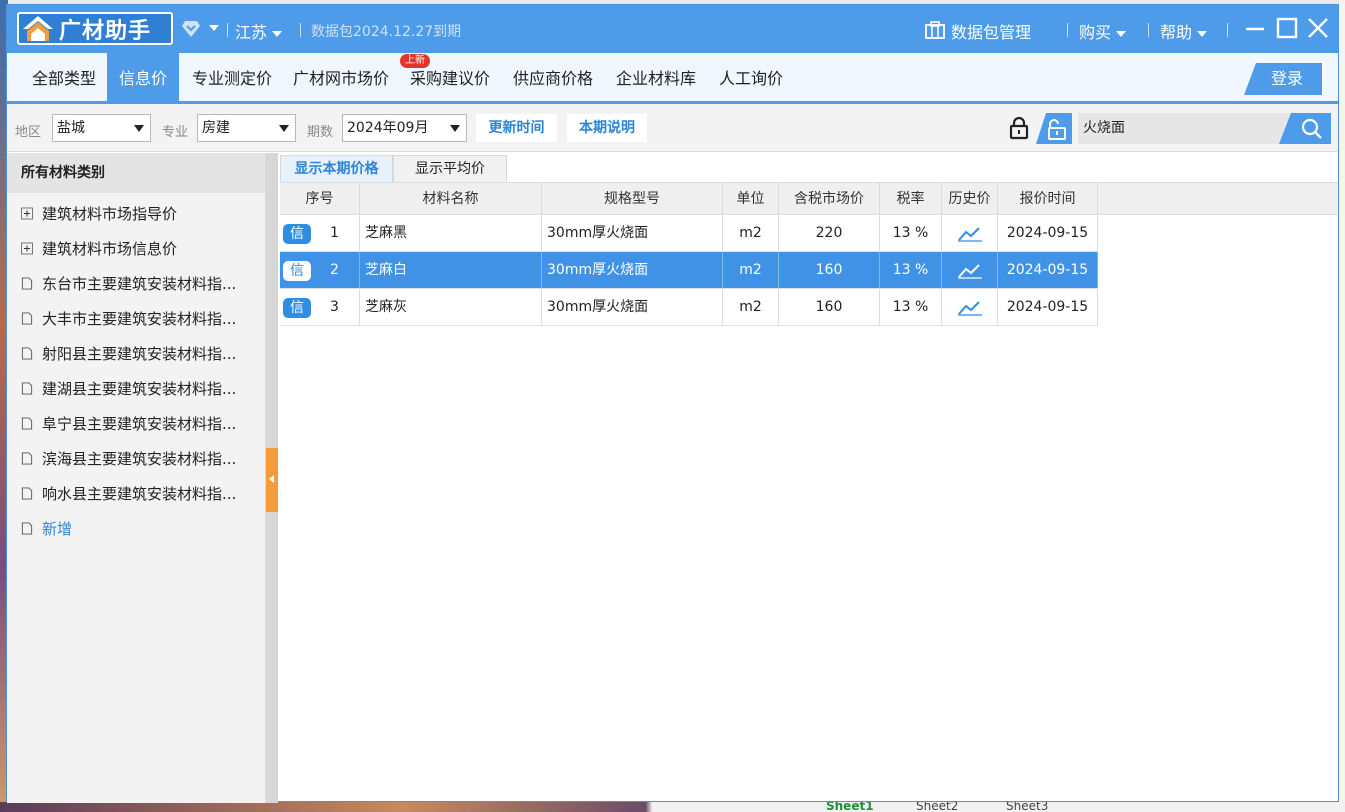 The image size is (1345, 812). I want to click on lock-icon, so click(1019, 128).